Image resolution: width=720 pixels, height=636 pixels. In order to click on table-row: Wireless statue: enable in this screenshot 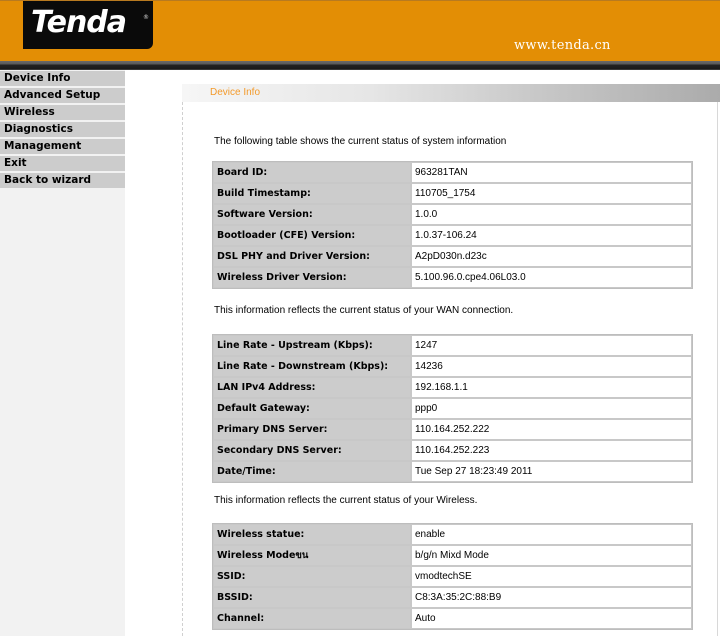, I will do `click(452, 534)`.